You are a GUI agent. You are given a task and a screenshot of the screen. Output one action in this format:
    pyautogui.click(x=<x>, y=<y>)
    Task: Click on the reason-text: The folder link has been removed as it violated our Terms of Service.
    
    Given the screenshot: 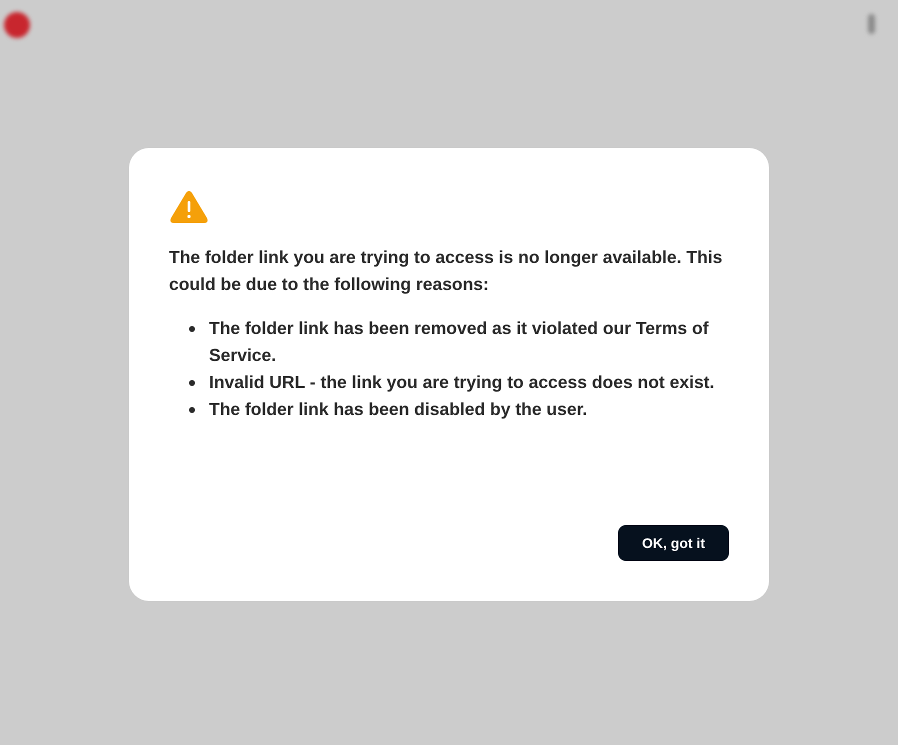 What is the action you would take?
    pyautogui.click(x=459, y=342)
    